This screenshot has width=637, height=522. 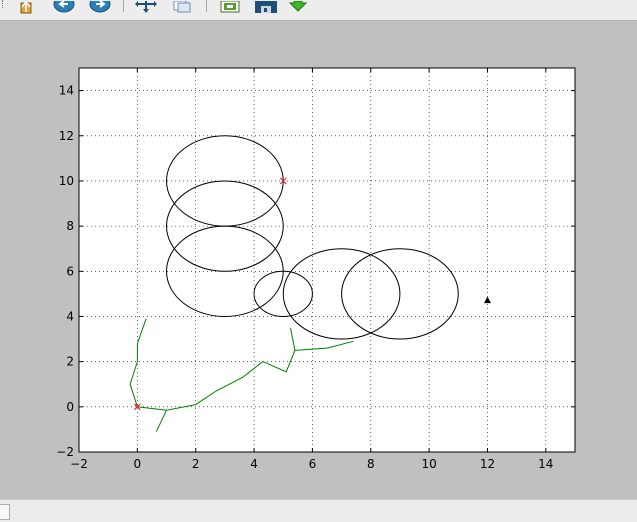 What do you see at coordinates (230, 7) in the screenshot?
I see `subplots-icon` at bounding box center [230, 7].